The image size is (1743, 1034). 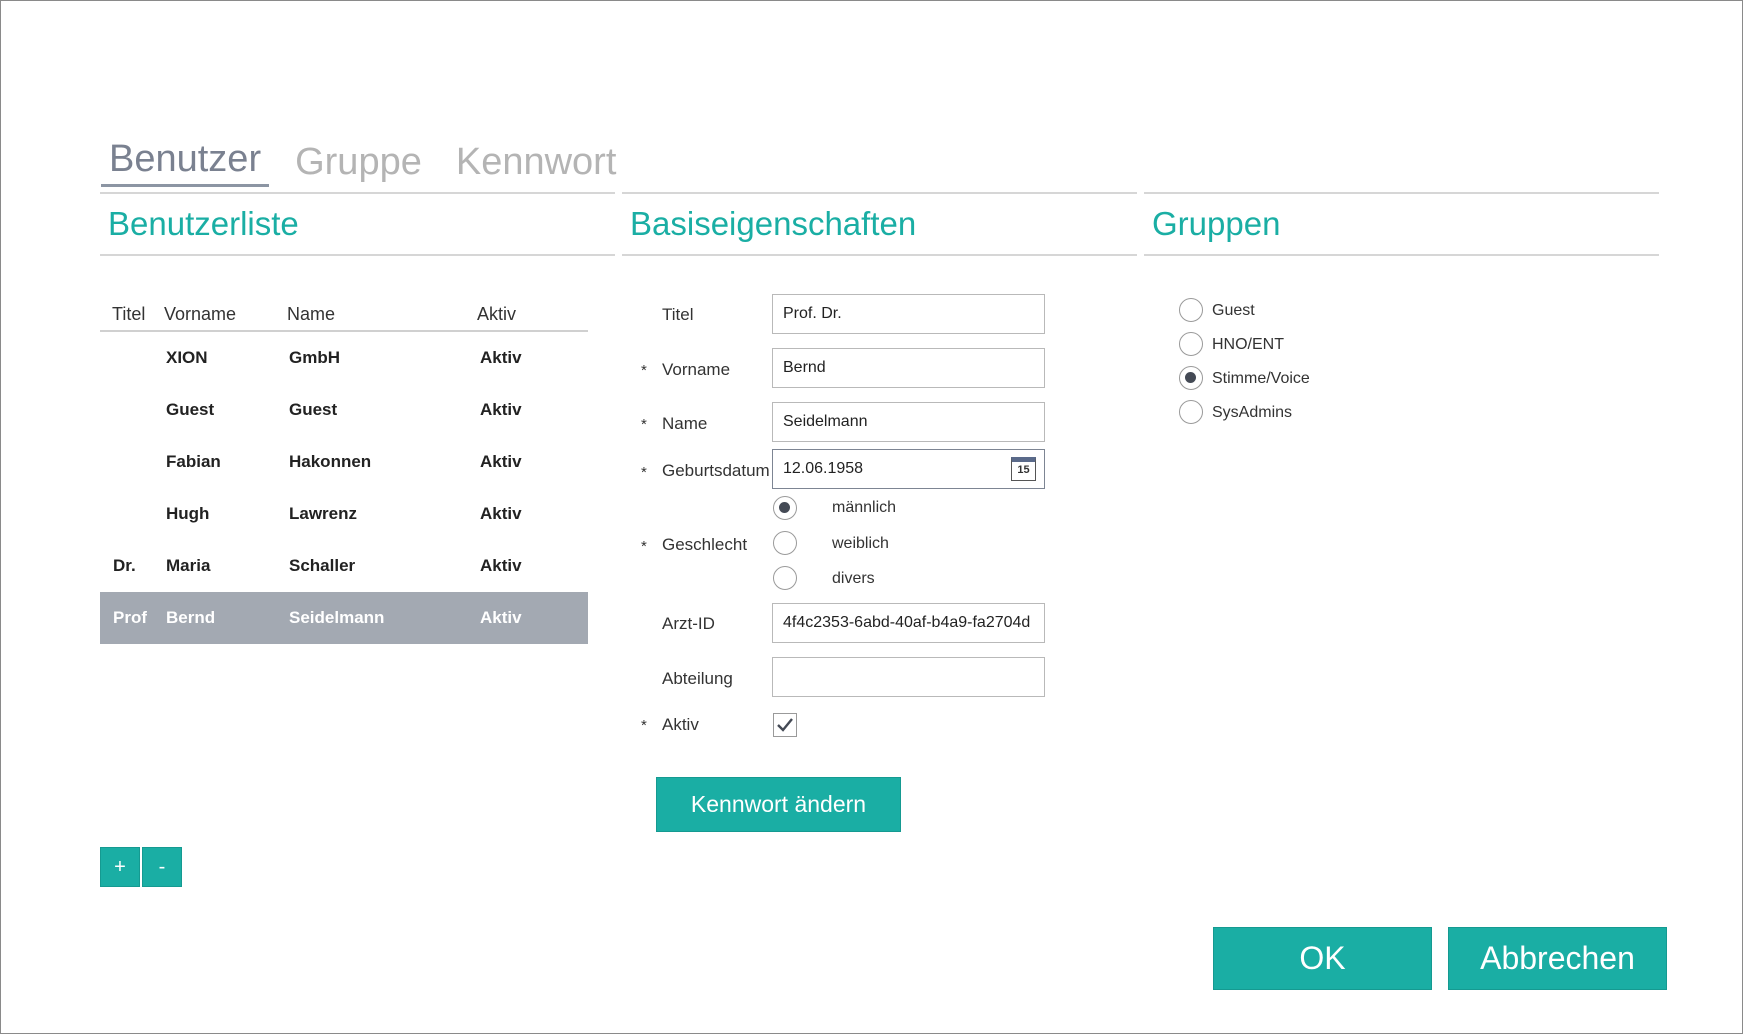 What do you see at coordinates (203, 223) in the screenshot?
I see `user-list-title: Benutzerliste` at bounding box center [203, 223].